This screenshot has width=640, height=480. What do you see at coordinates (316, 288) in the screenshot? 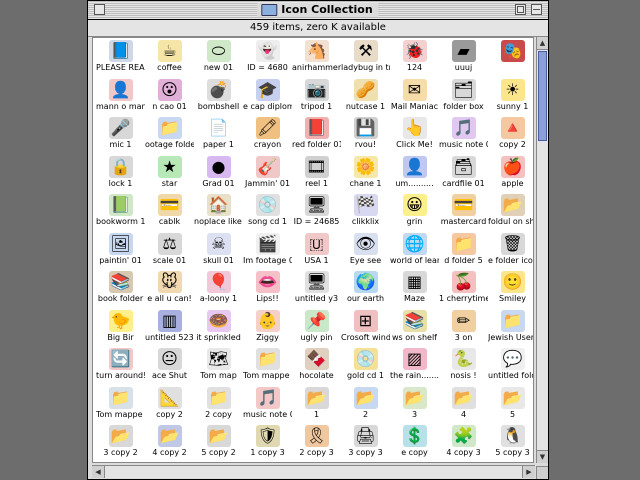
I see `file-icon-item: 🖥 untitled y3` at bounding box center [316, 288].